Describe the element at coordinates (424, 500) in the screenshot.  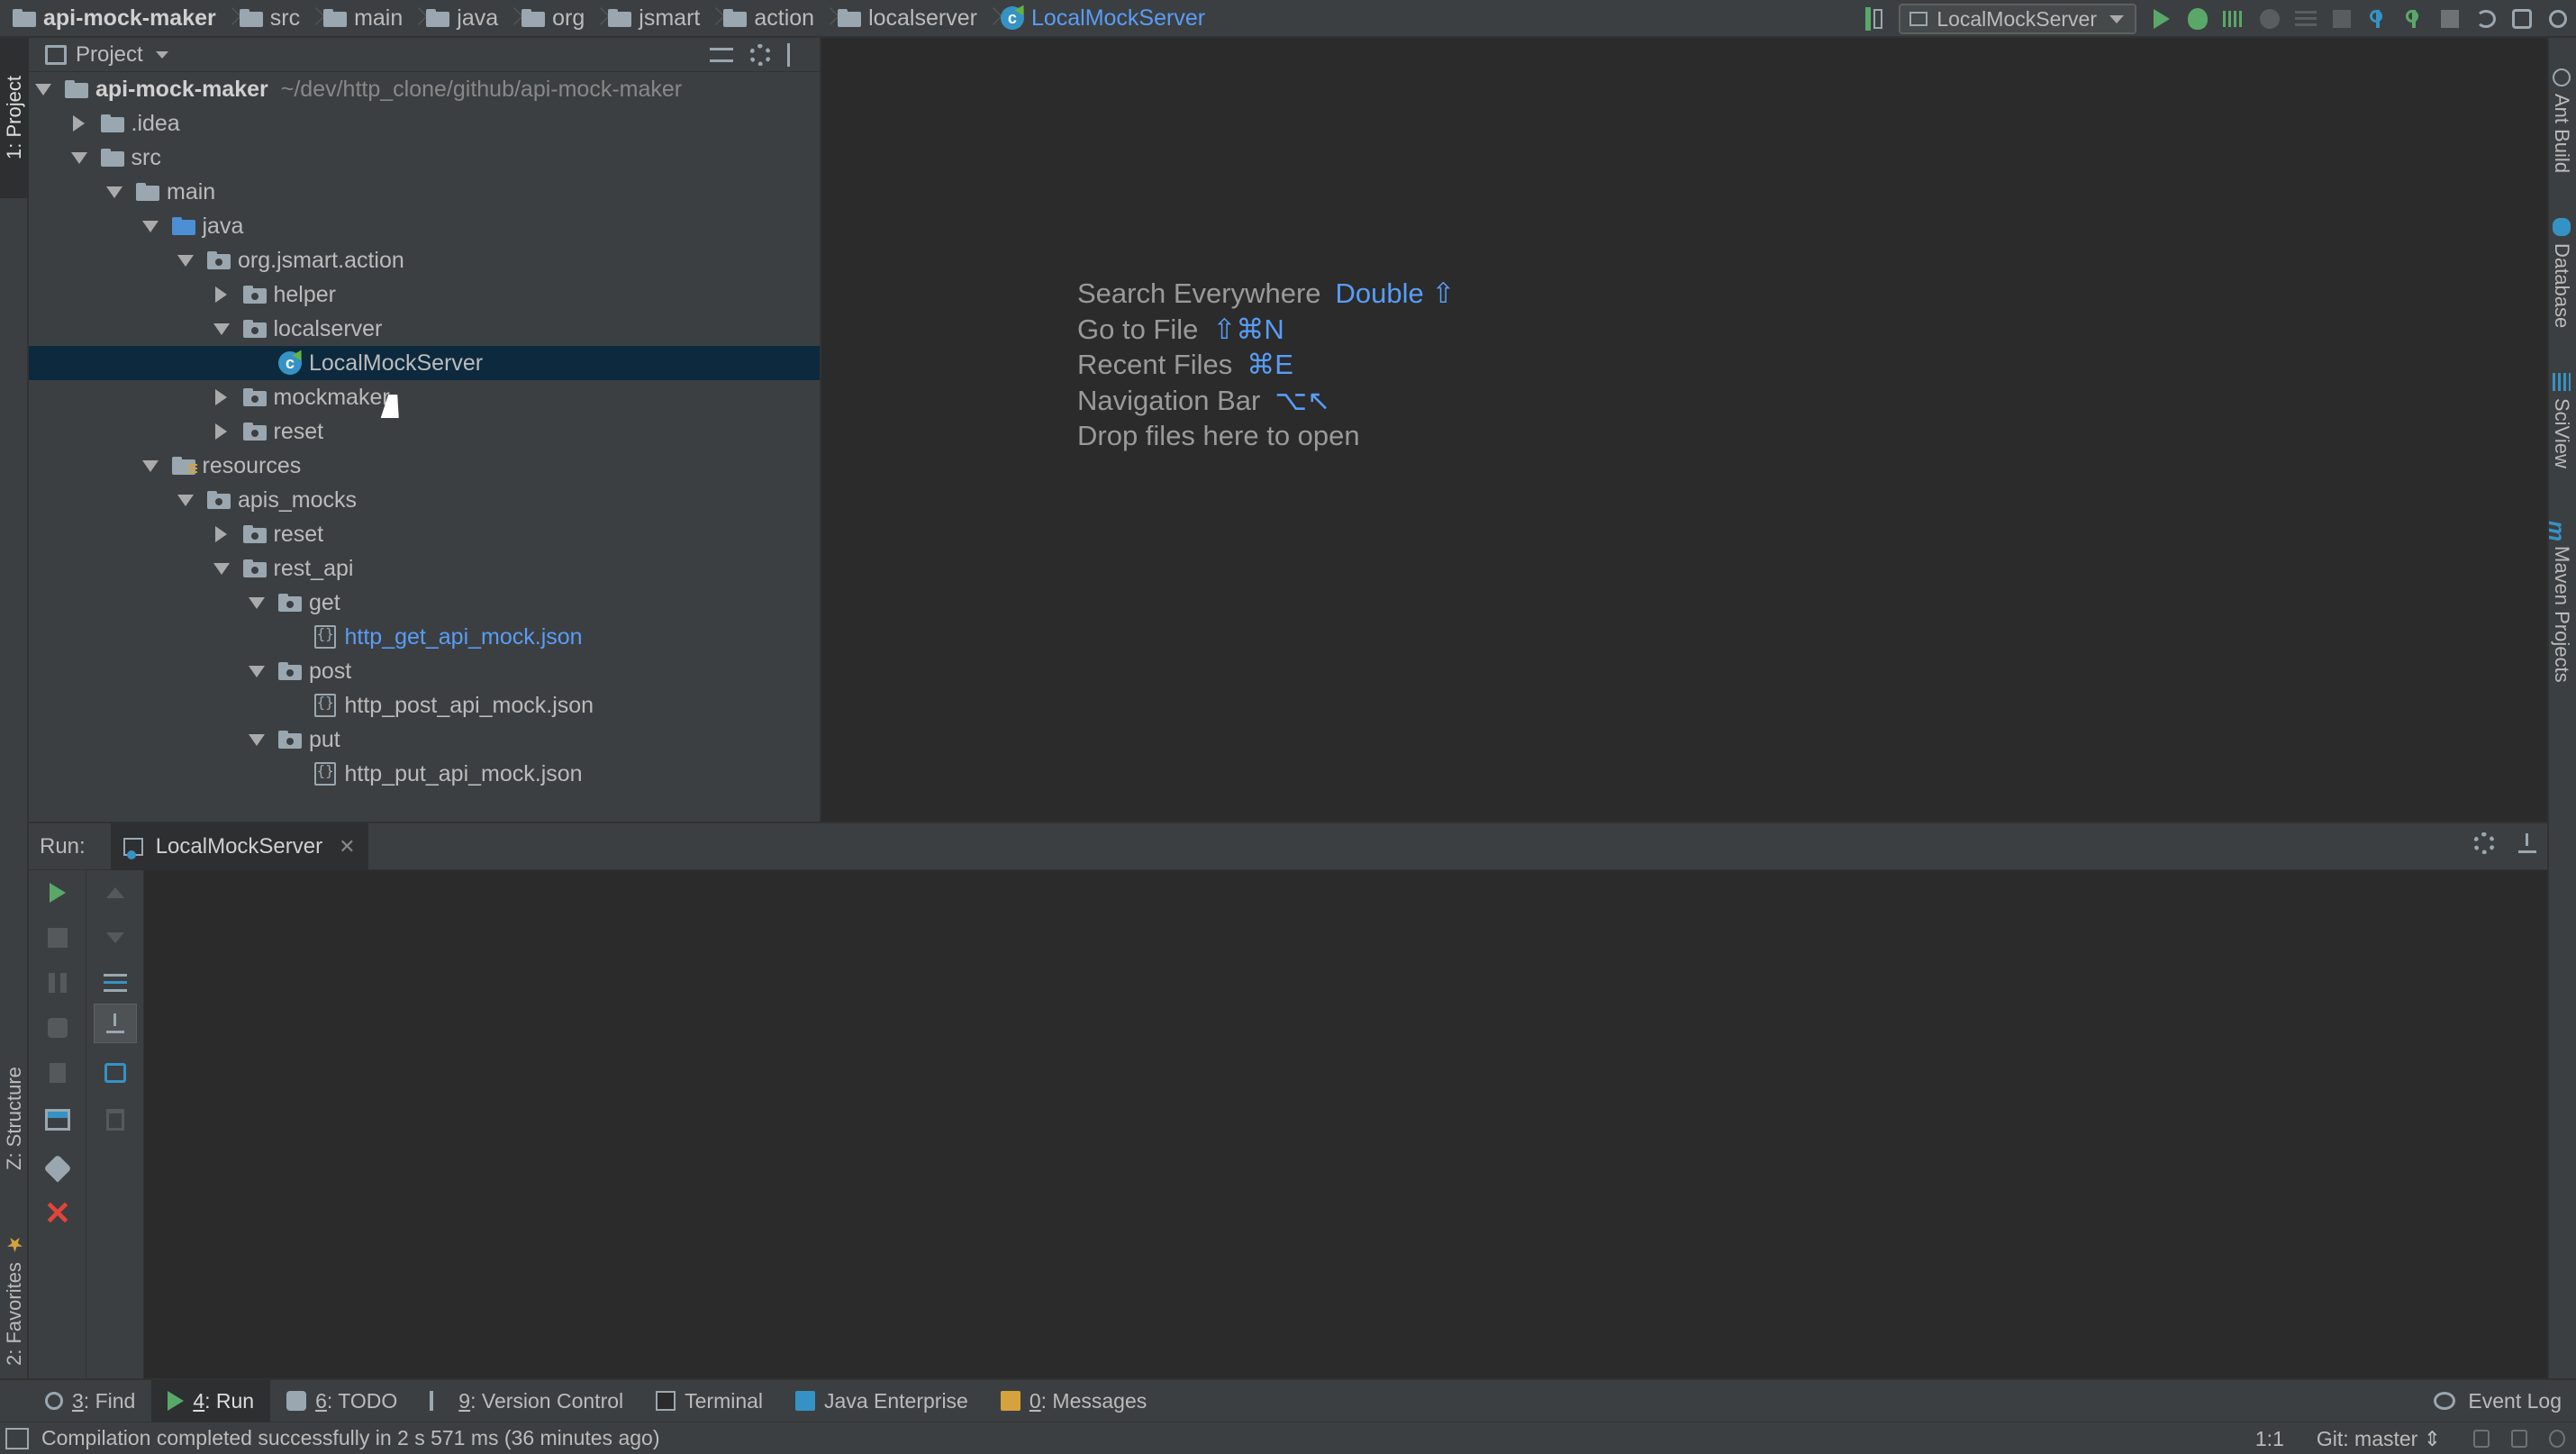
I see `tree-item: apis_mocks` at that location.